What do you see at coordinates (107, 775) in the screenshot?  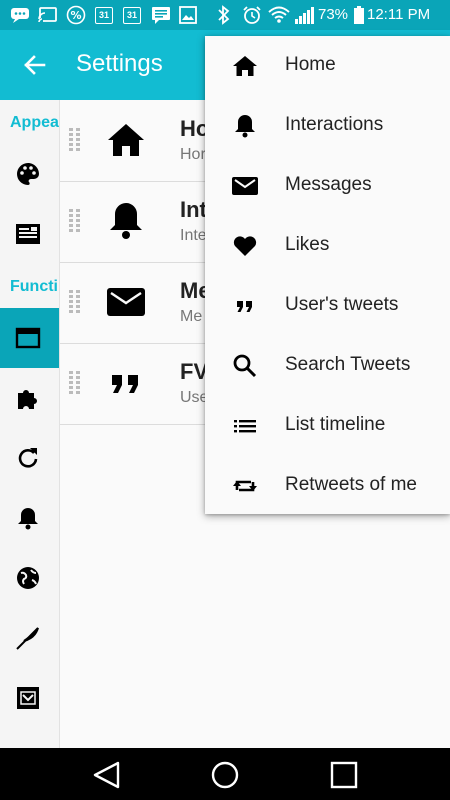 I see `back-triangle-icon` at bounding box center [107, 775].